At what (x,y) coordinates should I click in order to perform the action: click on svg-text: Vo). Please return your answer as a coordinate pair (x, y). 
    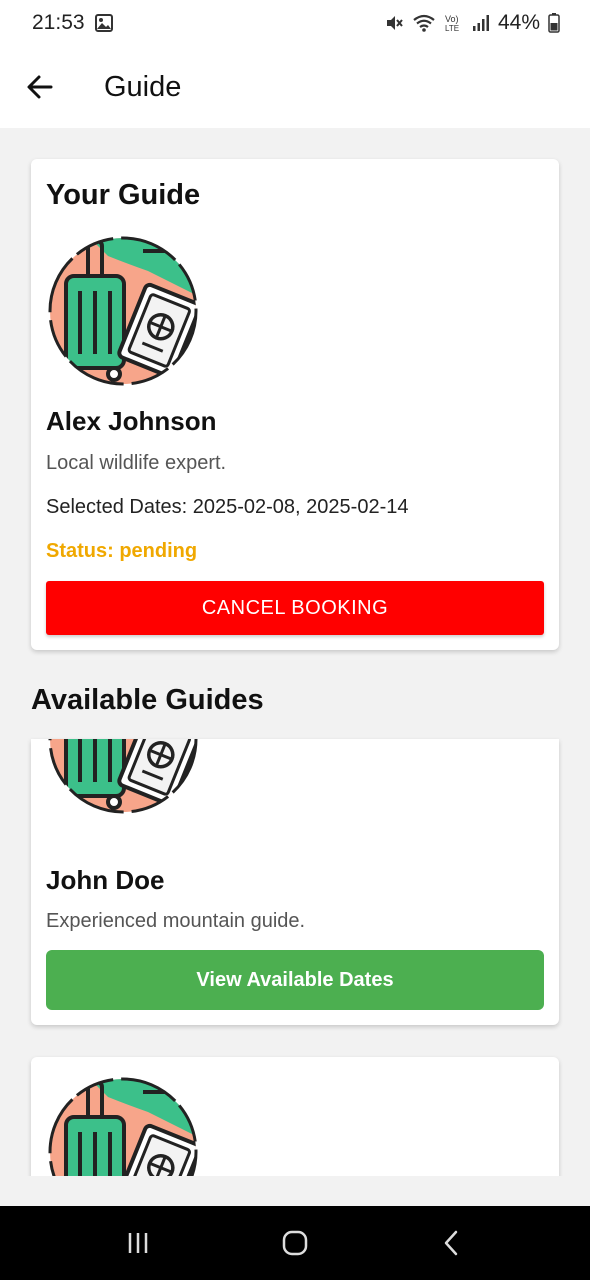
    Looking at the image, I should click on (452, 19).